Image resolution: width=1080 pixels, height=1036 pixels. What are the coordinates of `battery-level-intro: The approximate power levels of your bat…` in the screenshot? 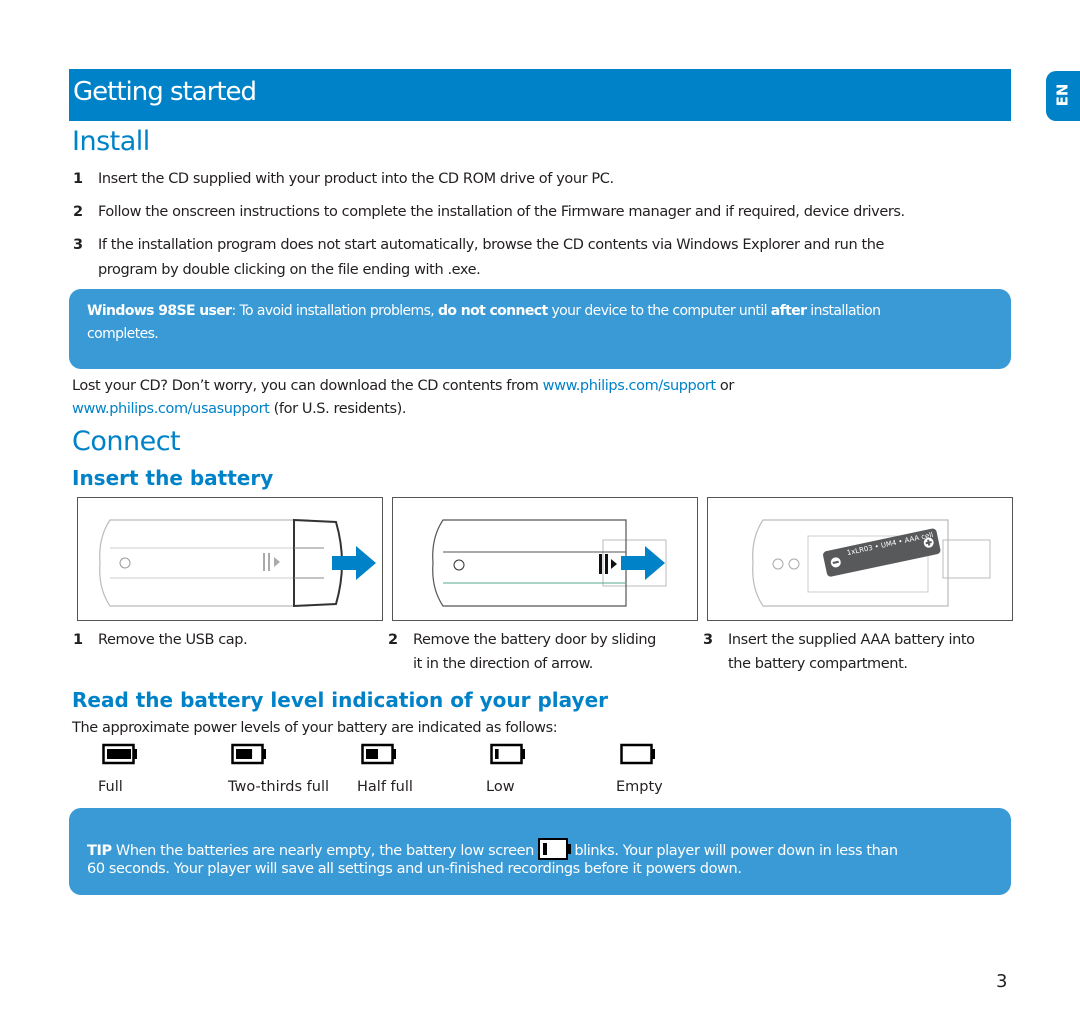 It's located at (315, 728).